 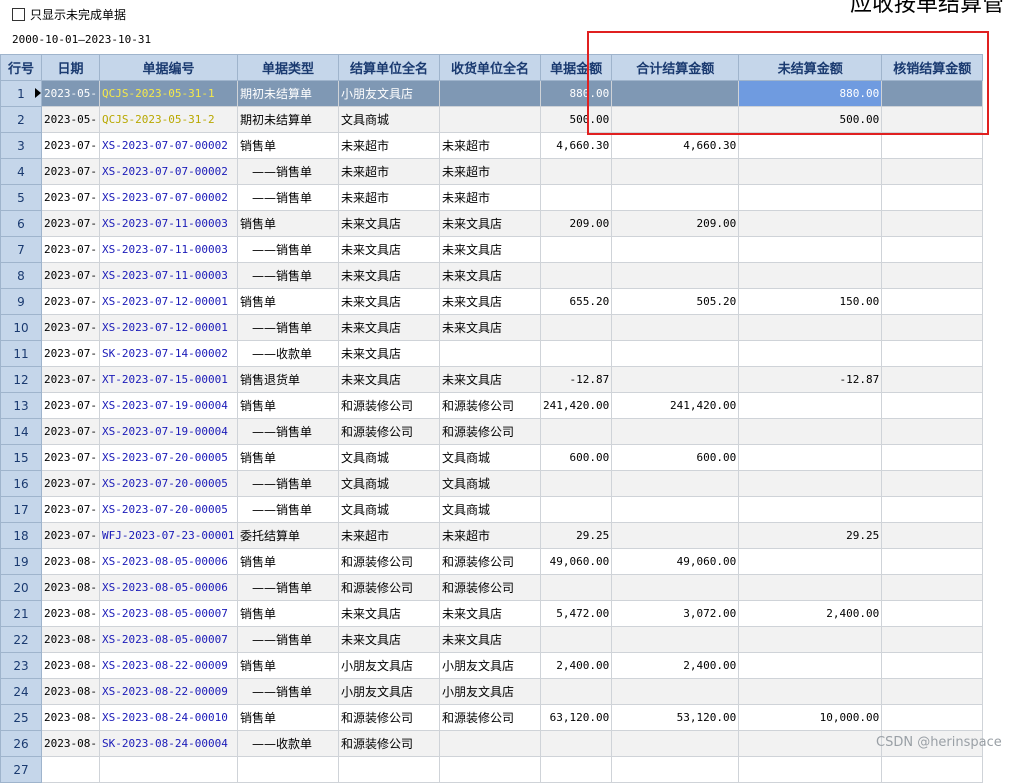 What do you see at coordinates (168, 639) in the screenshot?
I see `document-number-link: XS-2023-08-05-00007` at bounding box center [168, 639].